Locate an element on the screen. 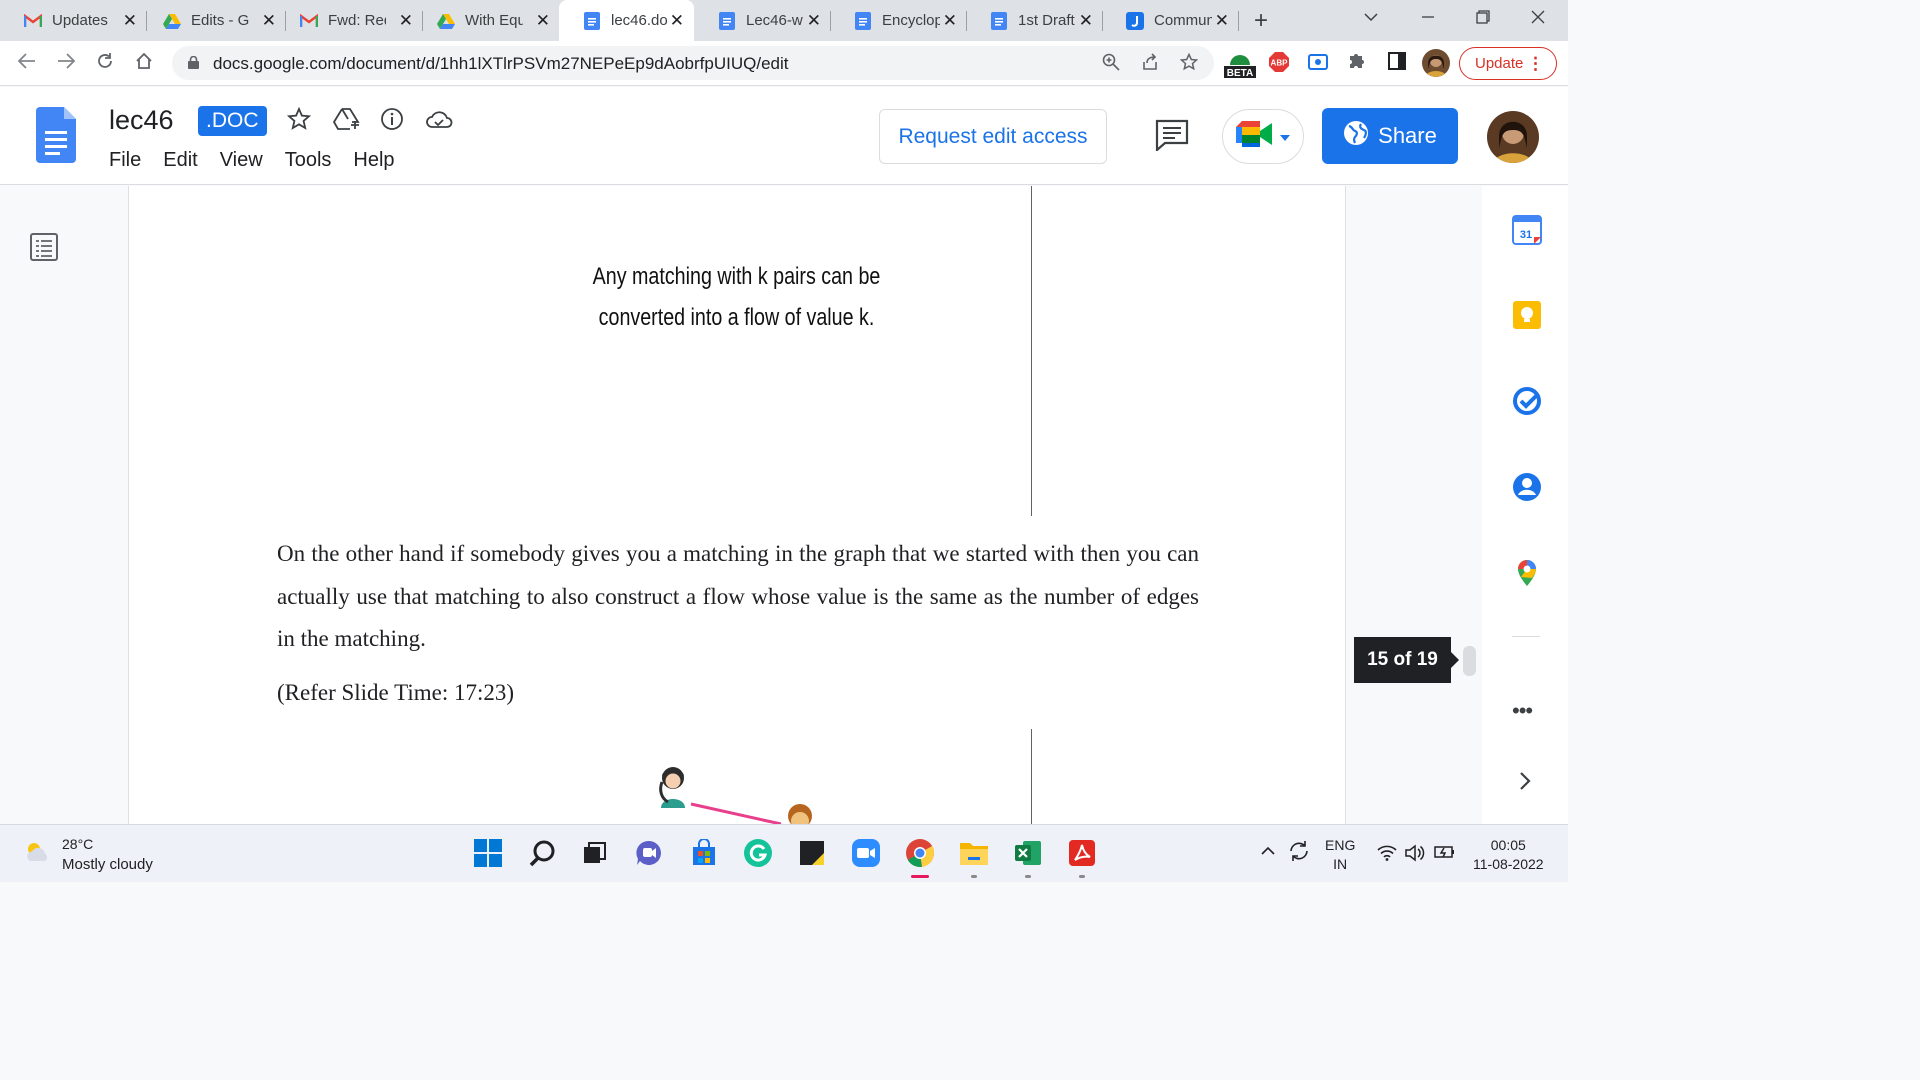 The image size is (1920, 1080). star-icon is located at coordinates (299, 121).